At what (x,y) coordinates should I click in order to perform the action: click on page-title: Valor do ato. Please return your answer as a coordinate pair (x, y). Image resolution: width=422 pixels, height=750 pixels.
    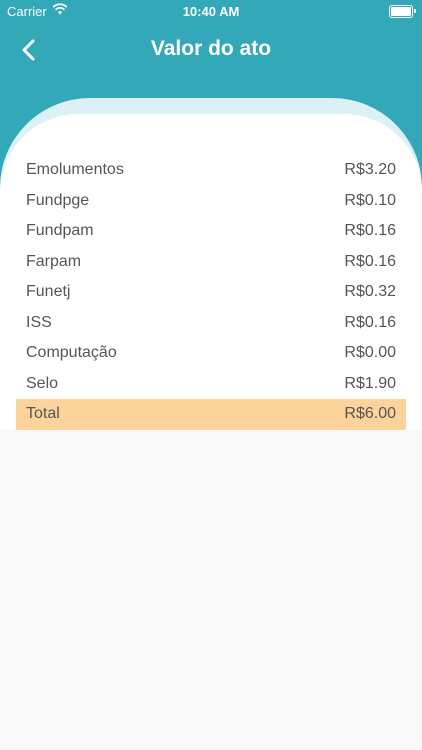
    Looking at the image, I should click on (211, 48).